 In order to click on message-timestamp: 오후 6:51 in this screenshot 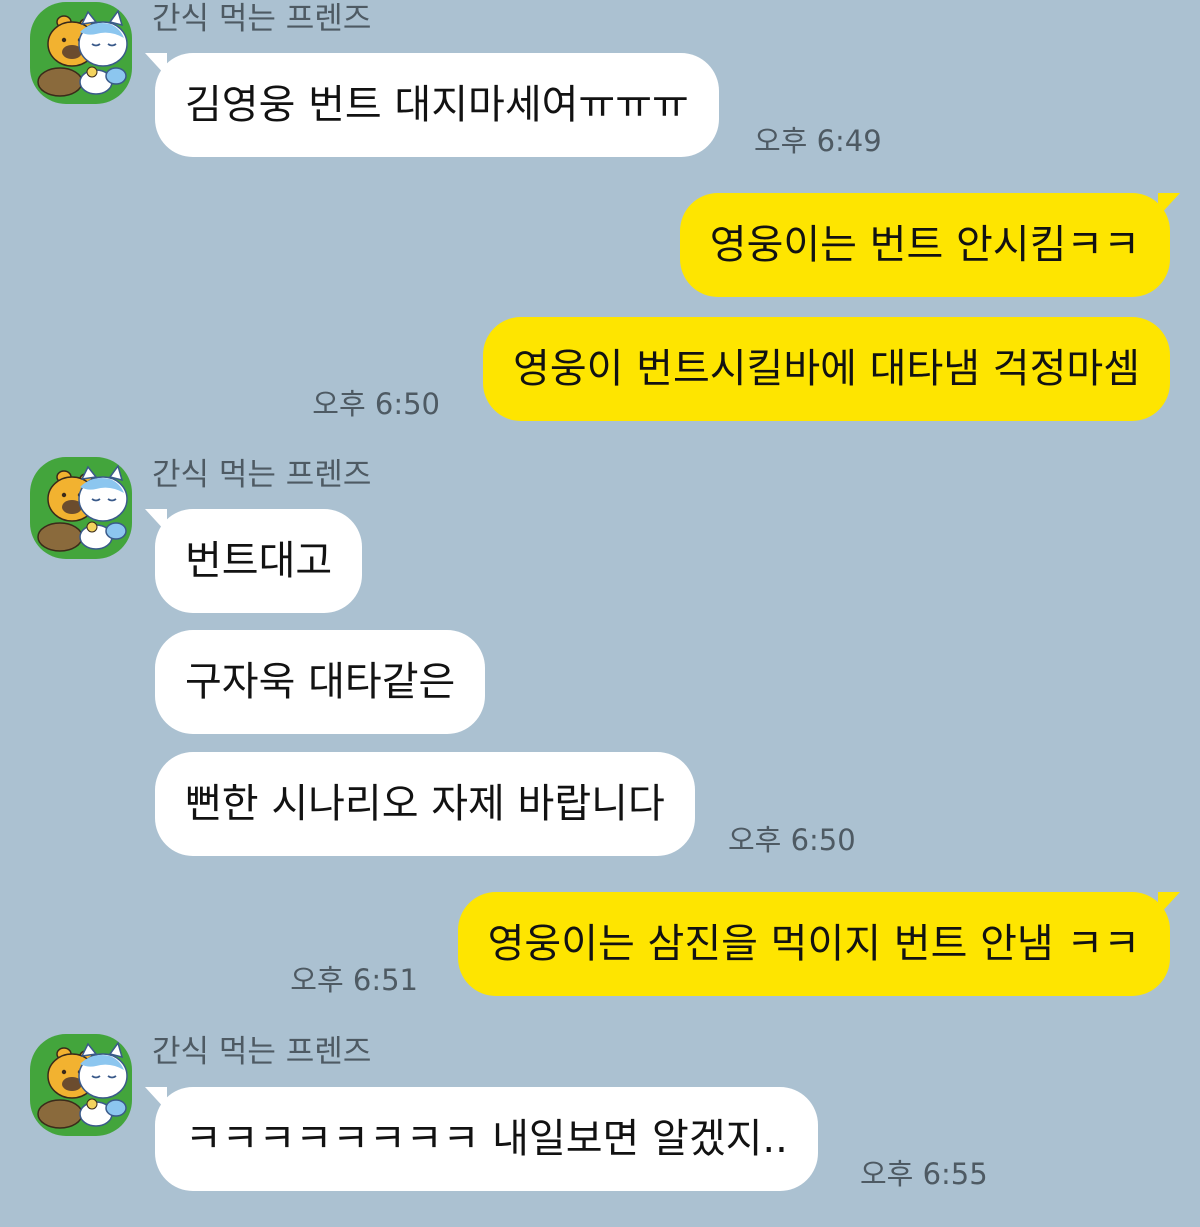, I will do `click(354, 980)`.